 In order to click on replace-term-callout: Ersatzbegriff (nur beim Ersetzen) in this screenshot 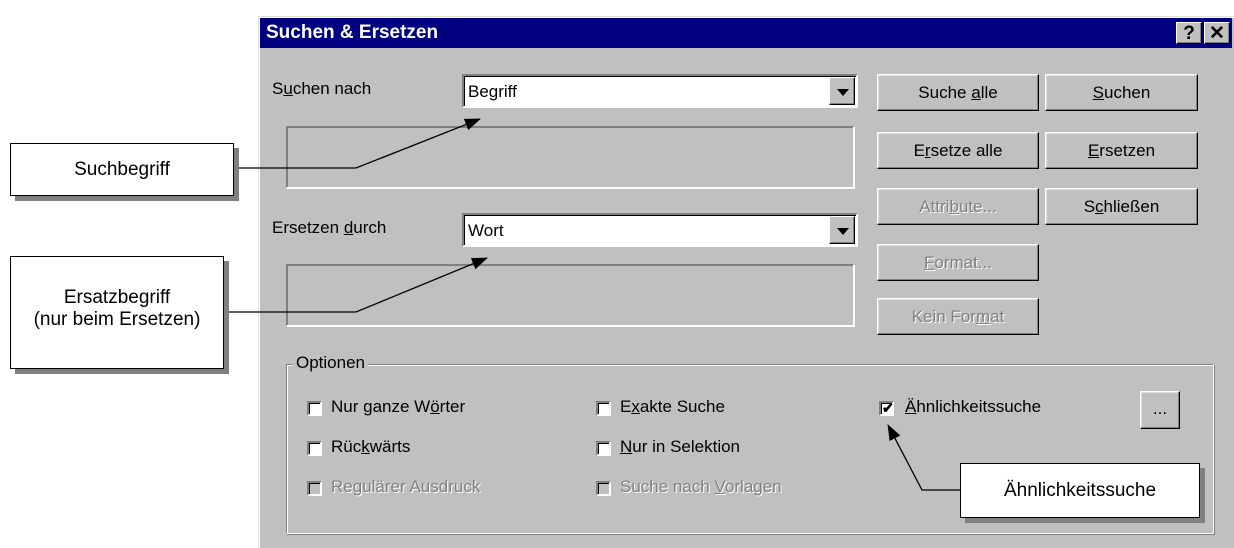, I will do `click(117, 312)`.